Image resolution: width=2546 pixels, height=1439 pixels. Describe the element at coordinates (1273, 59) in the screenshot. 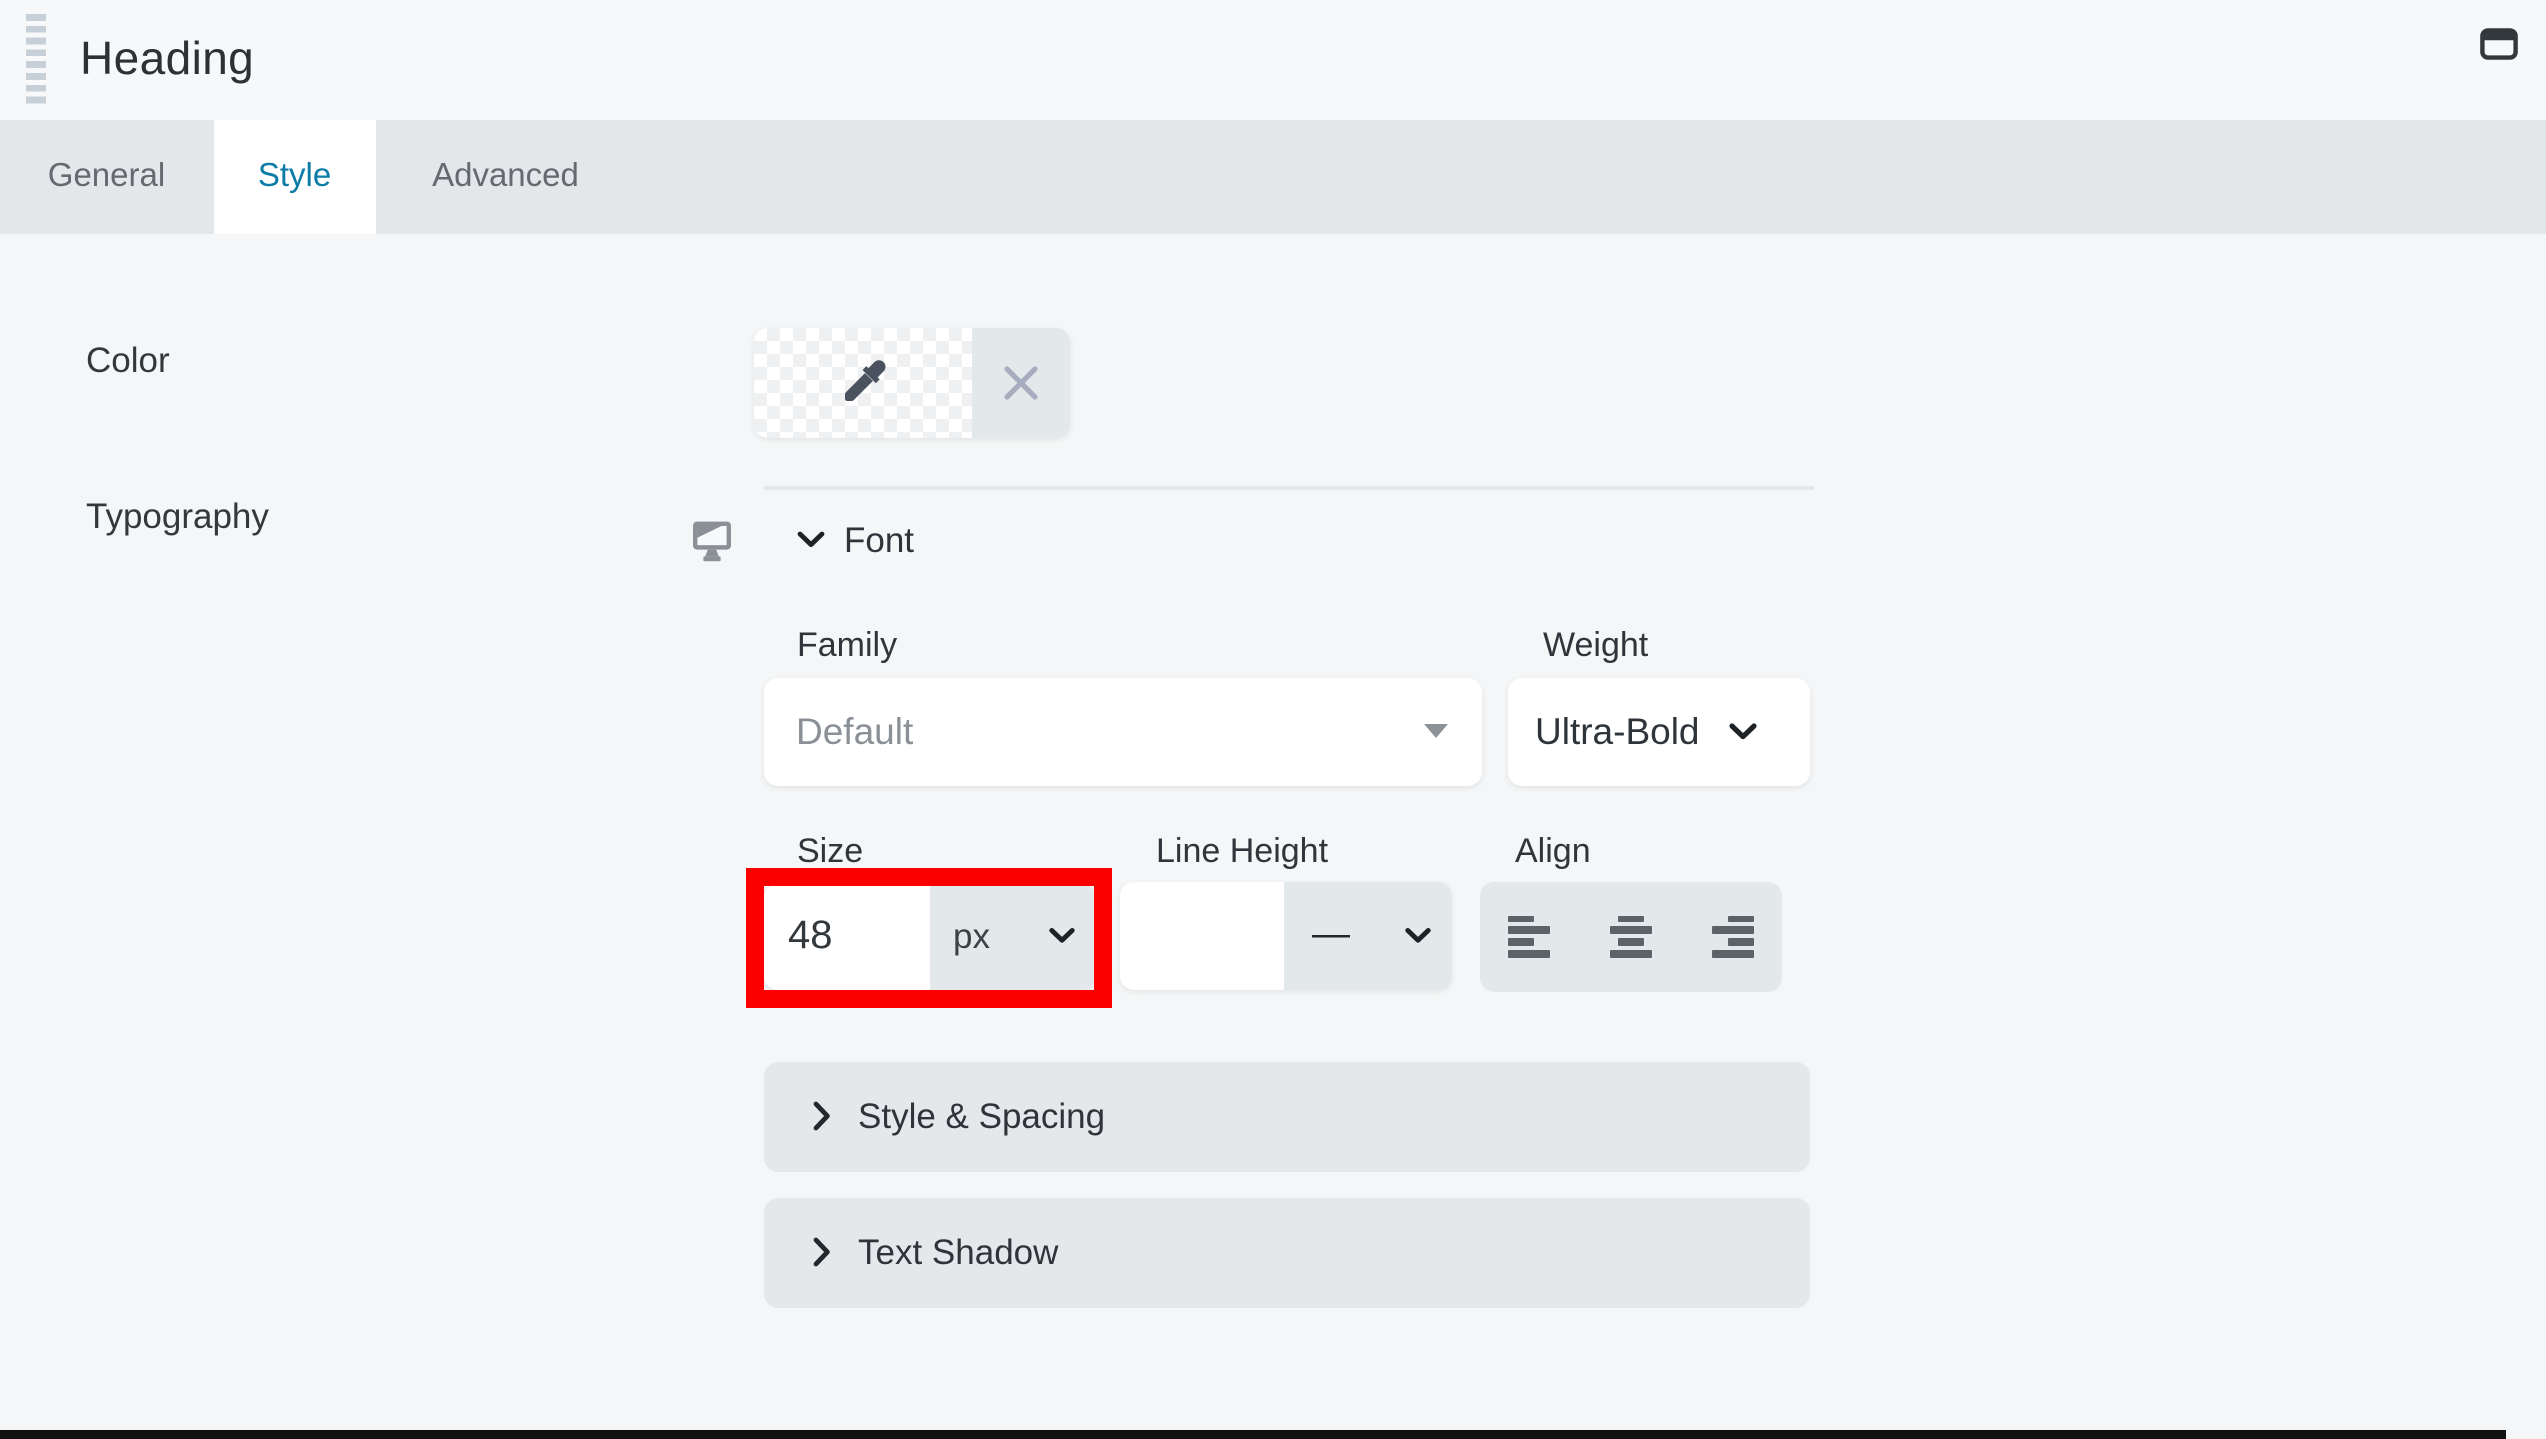

I see `panel-titlebar: Heading` at that location.